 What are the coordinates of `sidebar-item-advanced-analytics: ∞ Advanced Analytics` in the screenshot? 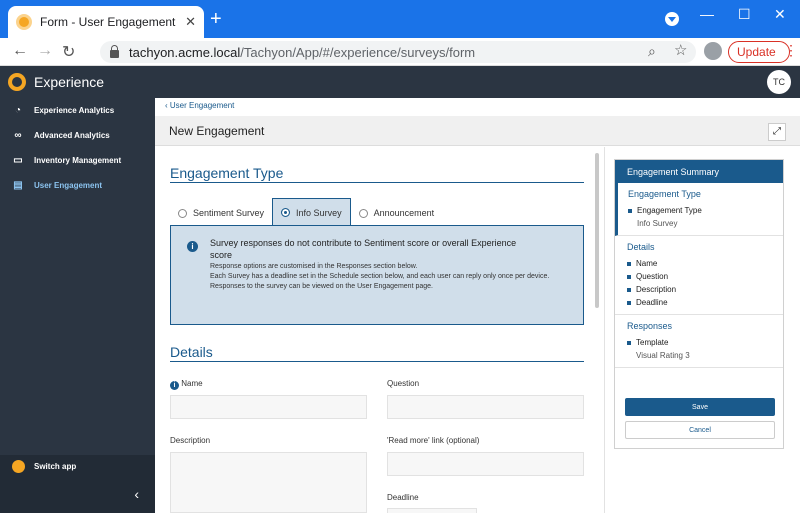 It's located at (77, 135).